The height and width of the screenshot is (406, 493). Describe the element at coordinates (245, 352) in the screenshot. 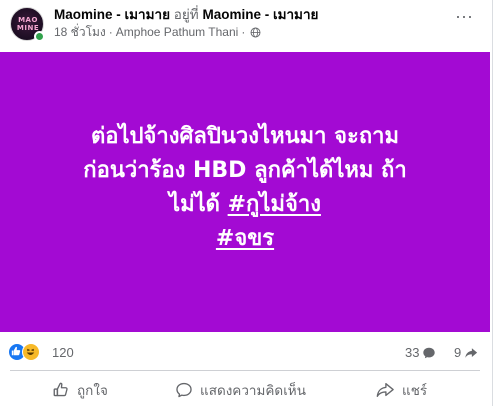

I see `reactions-bar: 120 33 9` at that location.